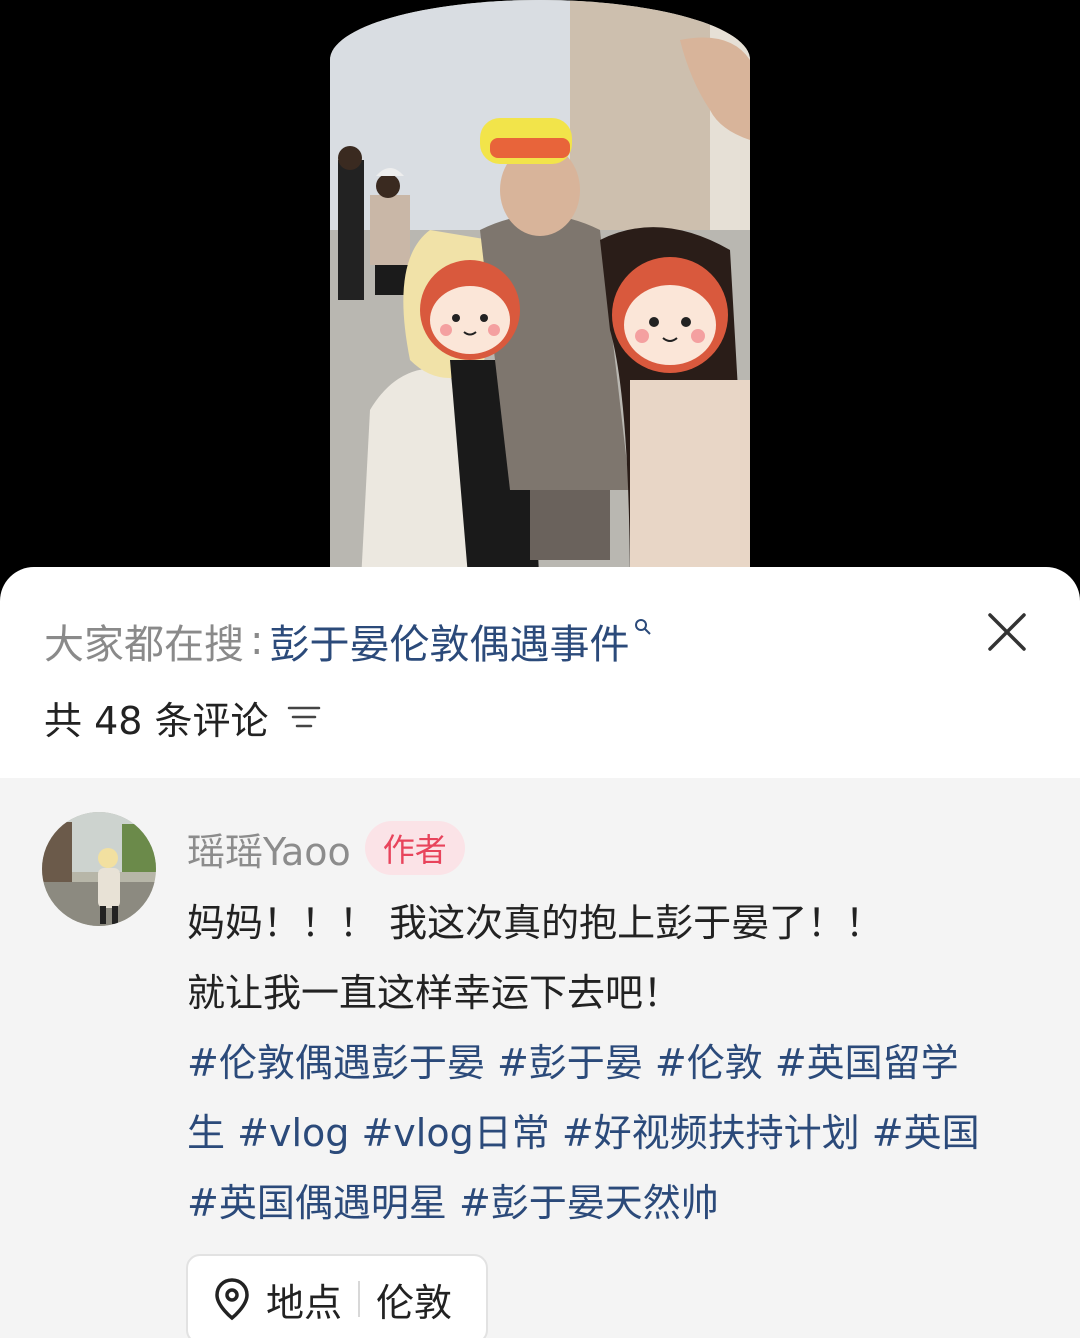 Image resolution: width=1080 pixels, height=1338 pixels. I want to click on comment-count-label: 共 48 条评论, so click(156, 720).